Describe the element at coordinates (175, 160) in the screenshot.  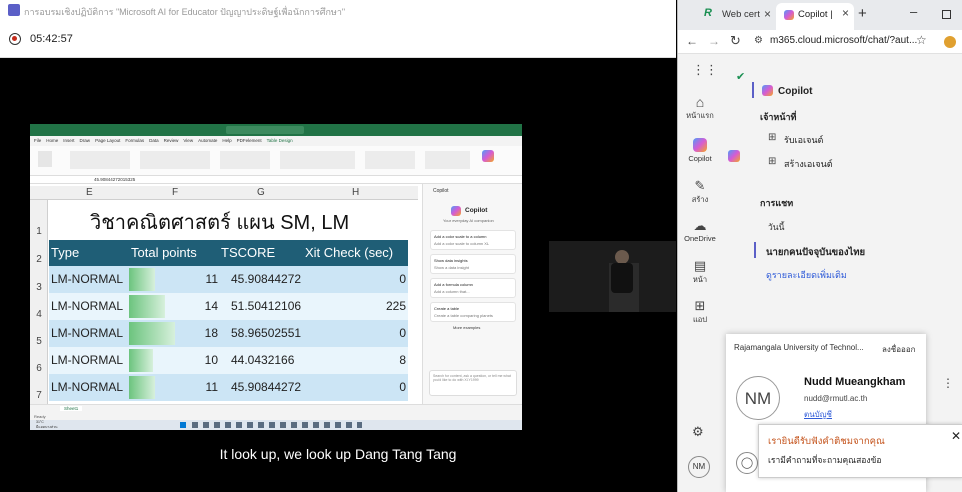
I see `alignment-group-icon` at that location.